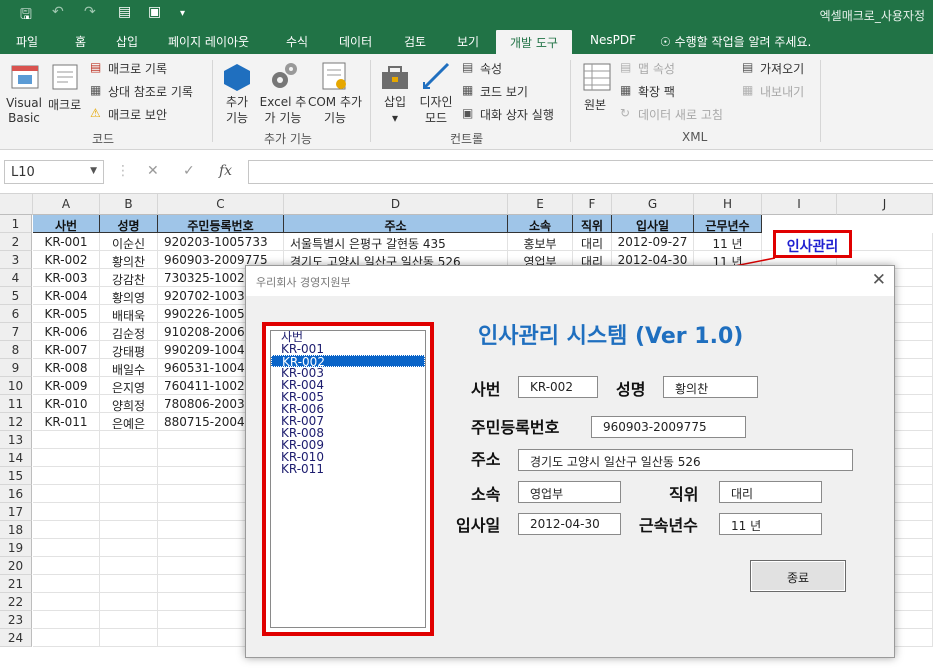 Image resolution: width=933 pixels, height=670 pixels. I want to click on column-header-a: A, so click(66, 204).